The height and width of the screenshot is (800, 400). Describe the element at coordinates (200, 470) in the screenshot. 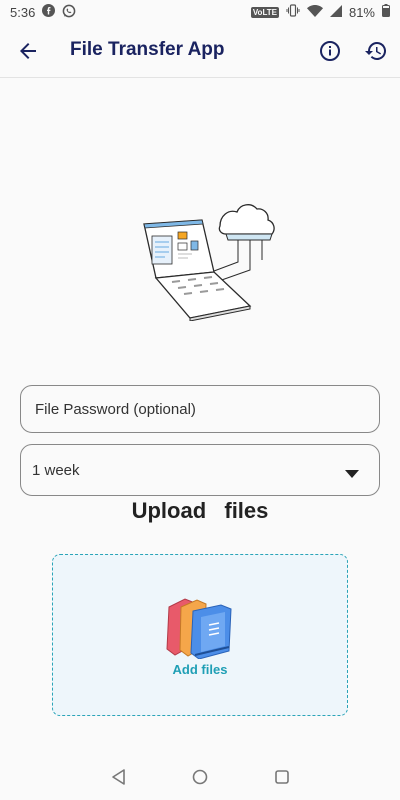

I see `expiry-select: 1 week` at that location.